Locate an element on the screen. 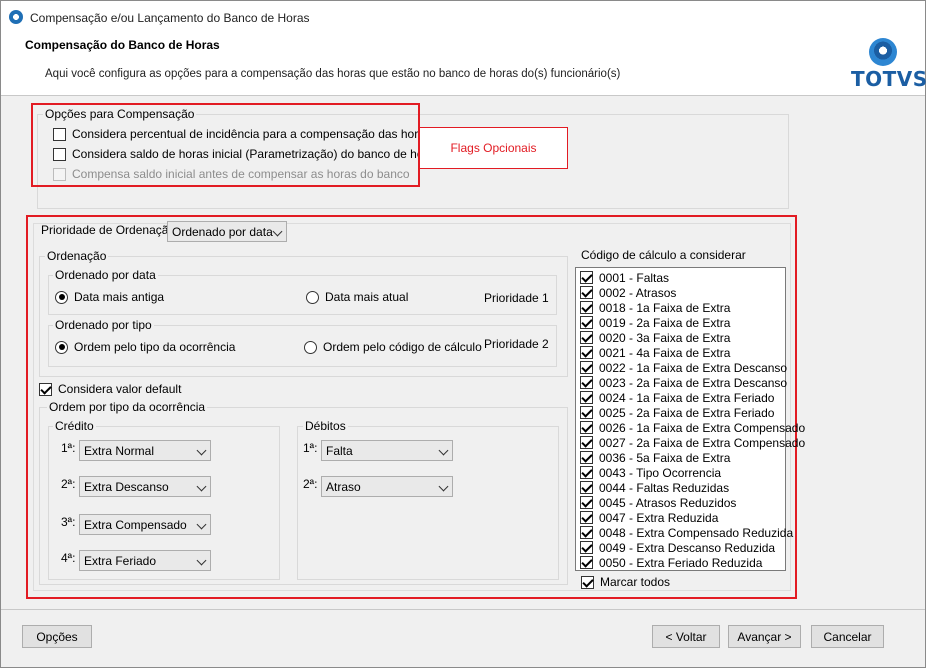 This screenshot has height=668, width=926. calc-code-item: 0023 - 2a Faixa de Extra Descanso is located at coordinates (683, 382).